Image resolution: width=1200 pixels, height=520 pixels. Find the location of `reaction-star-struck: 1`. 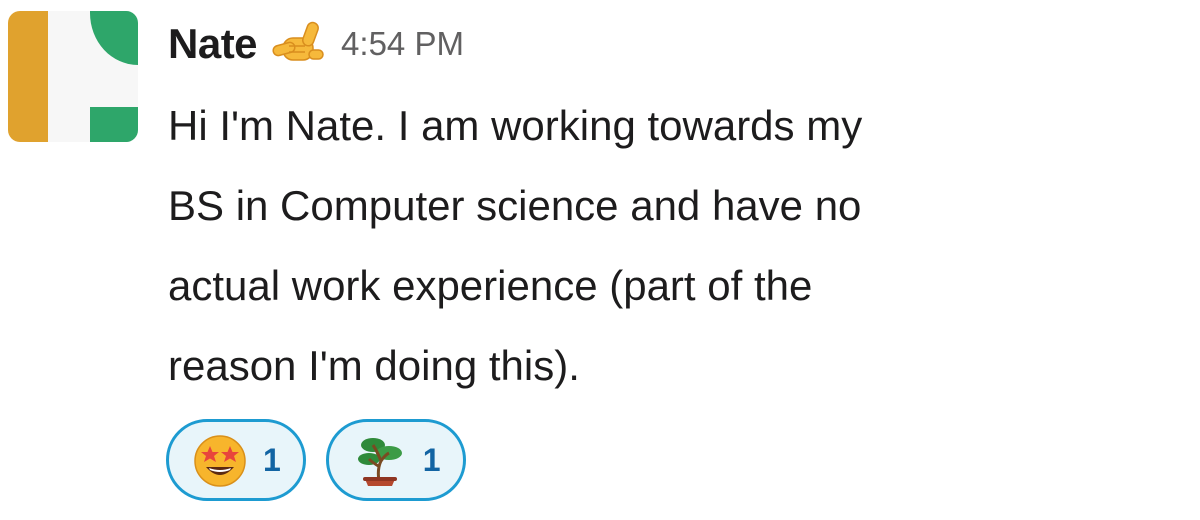

reaction-star-struck: 1 is located at coordinates (236, 460).